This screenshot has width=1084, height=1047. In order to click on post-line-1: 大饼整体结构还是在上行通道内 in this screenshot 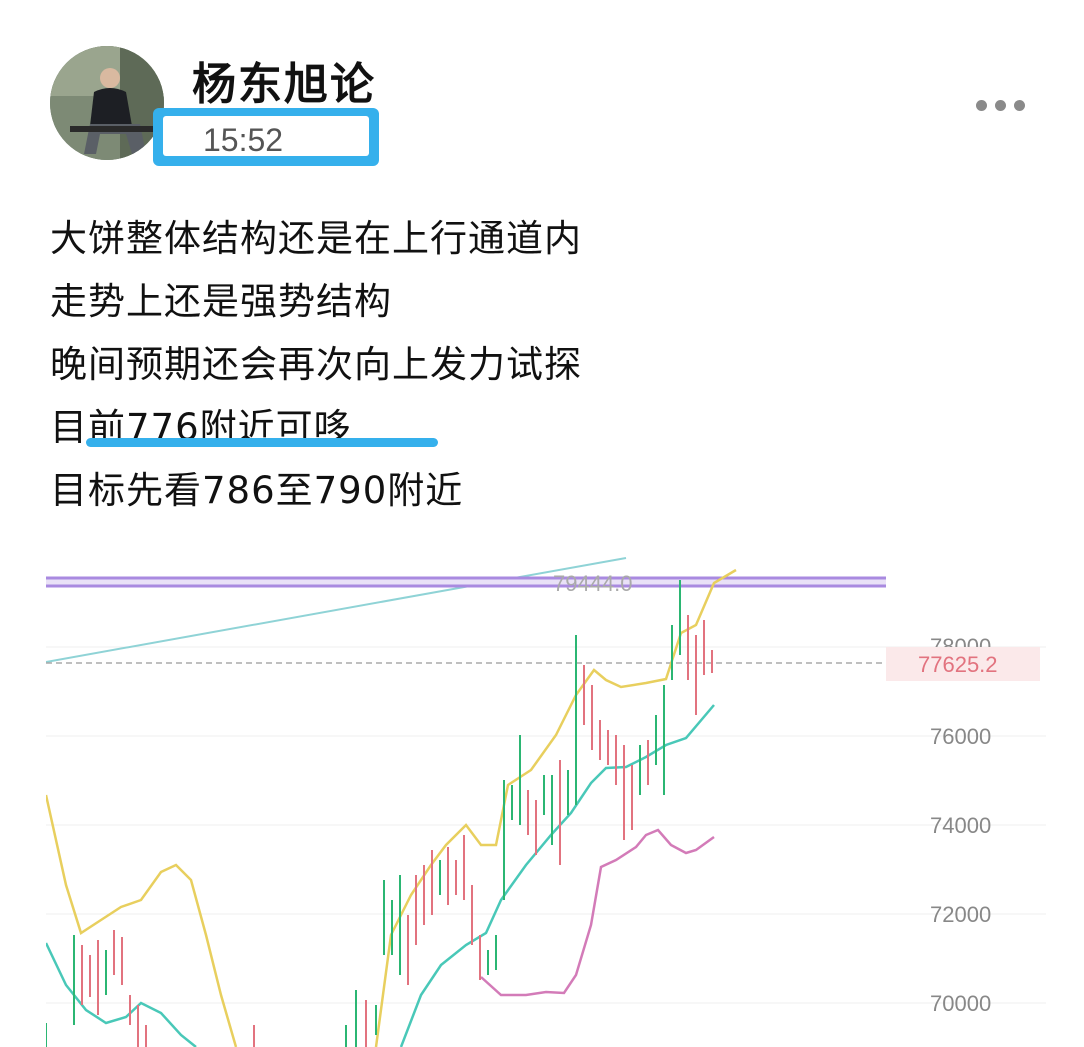, I will do `click(316, 238)`.